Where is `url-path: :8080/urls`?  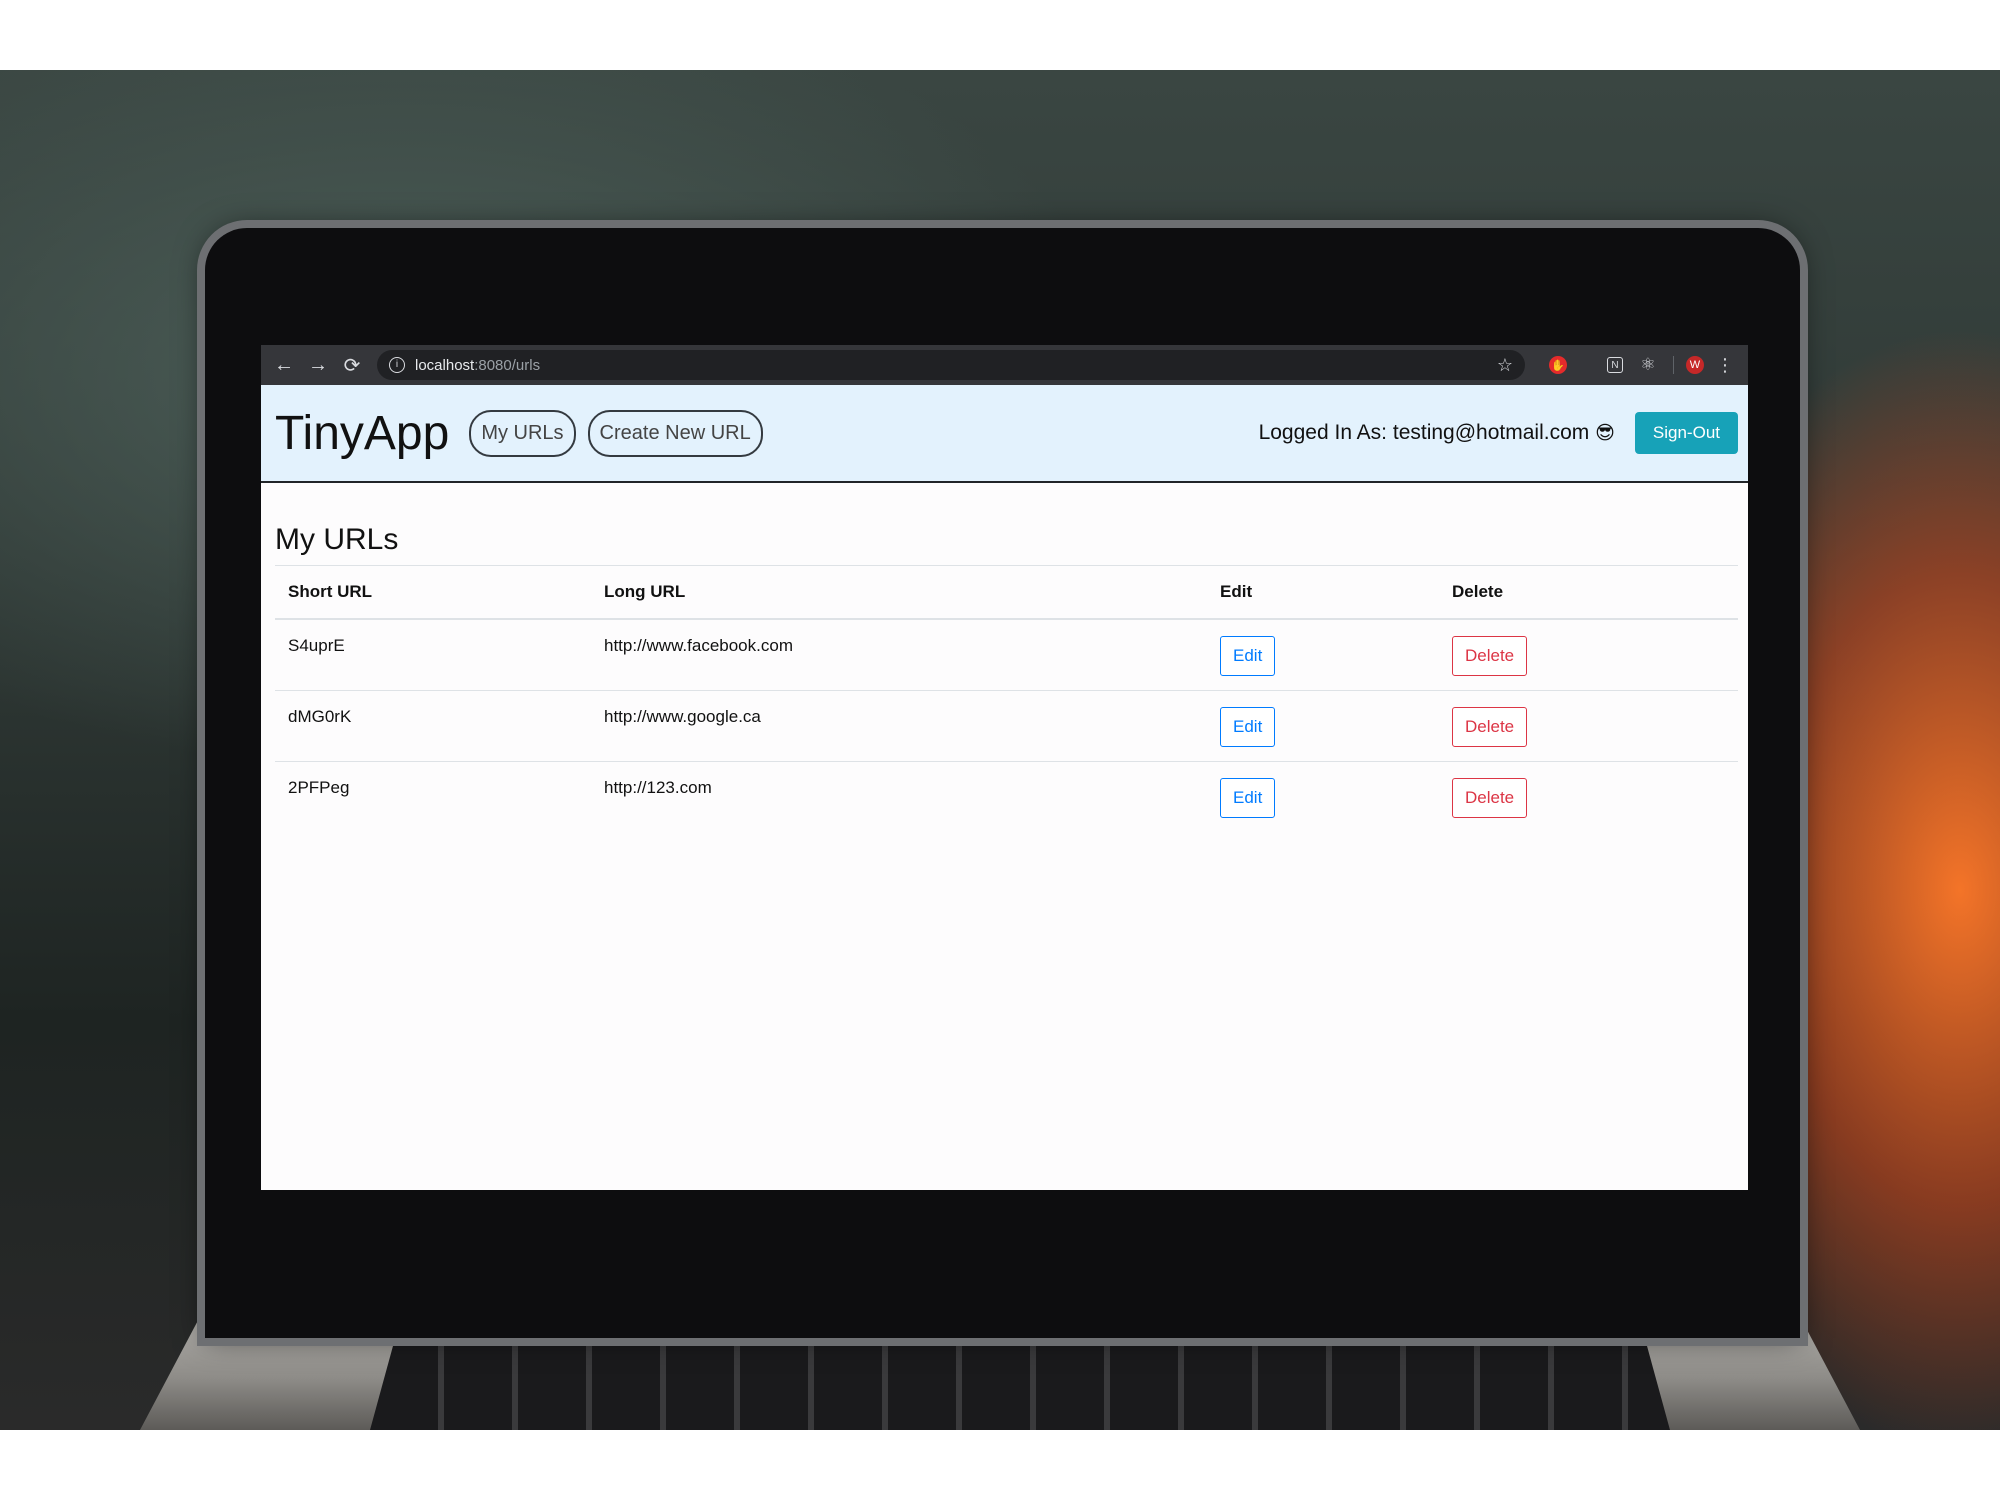
url-path: :8080/urls is located at coordinates (507, 365).